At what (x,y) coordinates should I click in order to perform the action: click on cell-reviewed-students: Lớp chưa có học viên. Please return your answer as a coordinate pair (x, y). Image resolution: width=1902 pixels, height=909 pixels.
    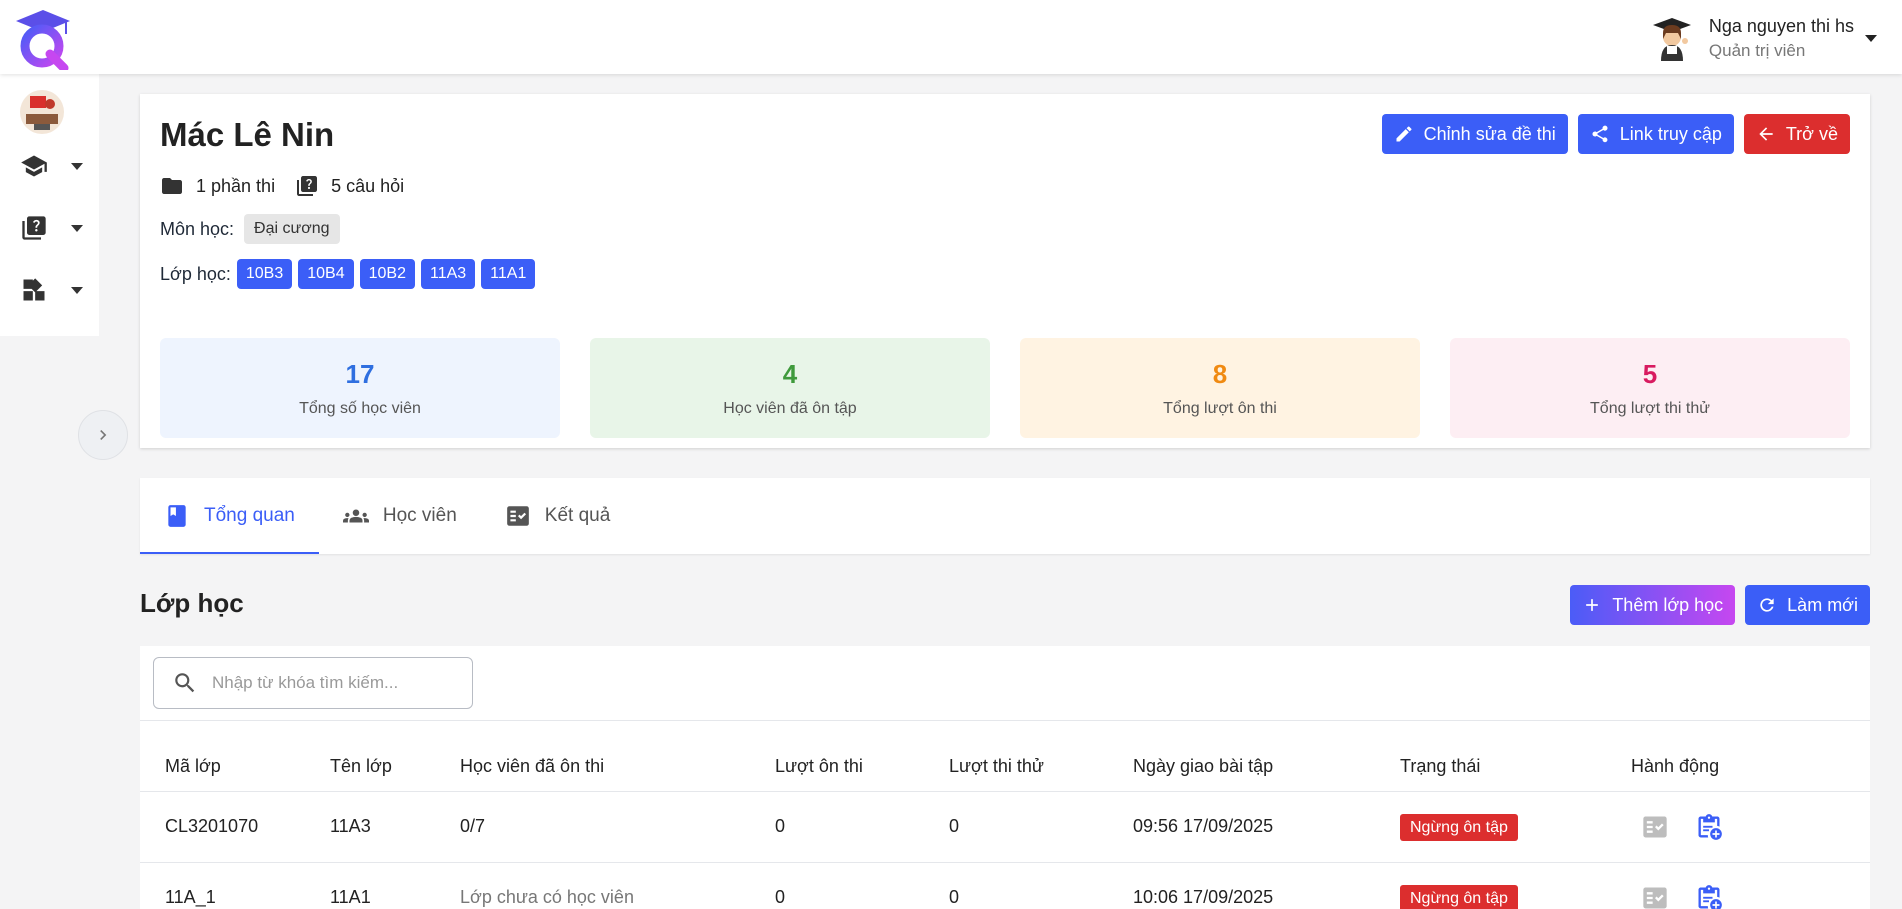
    Looking at the image, I should click on (617, 885).